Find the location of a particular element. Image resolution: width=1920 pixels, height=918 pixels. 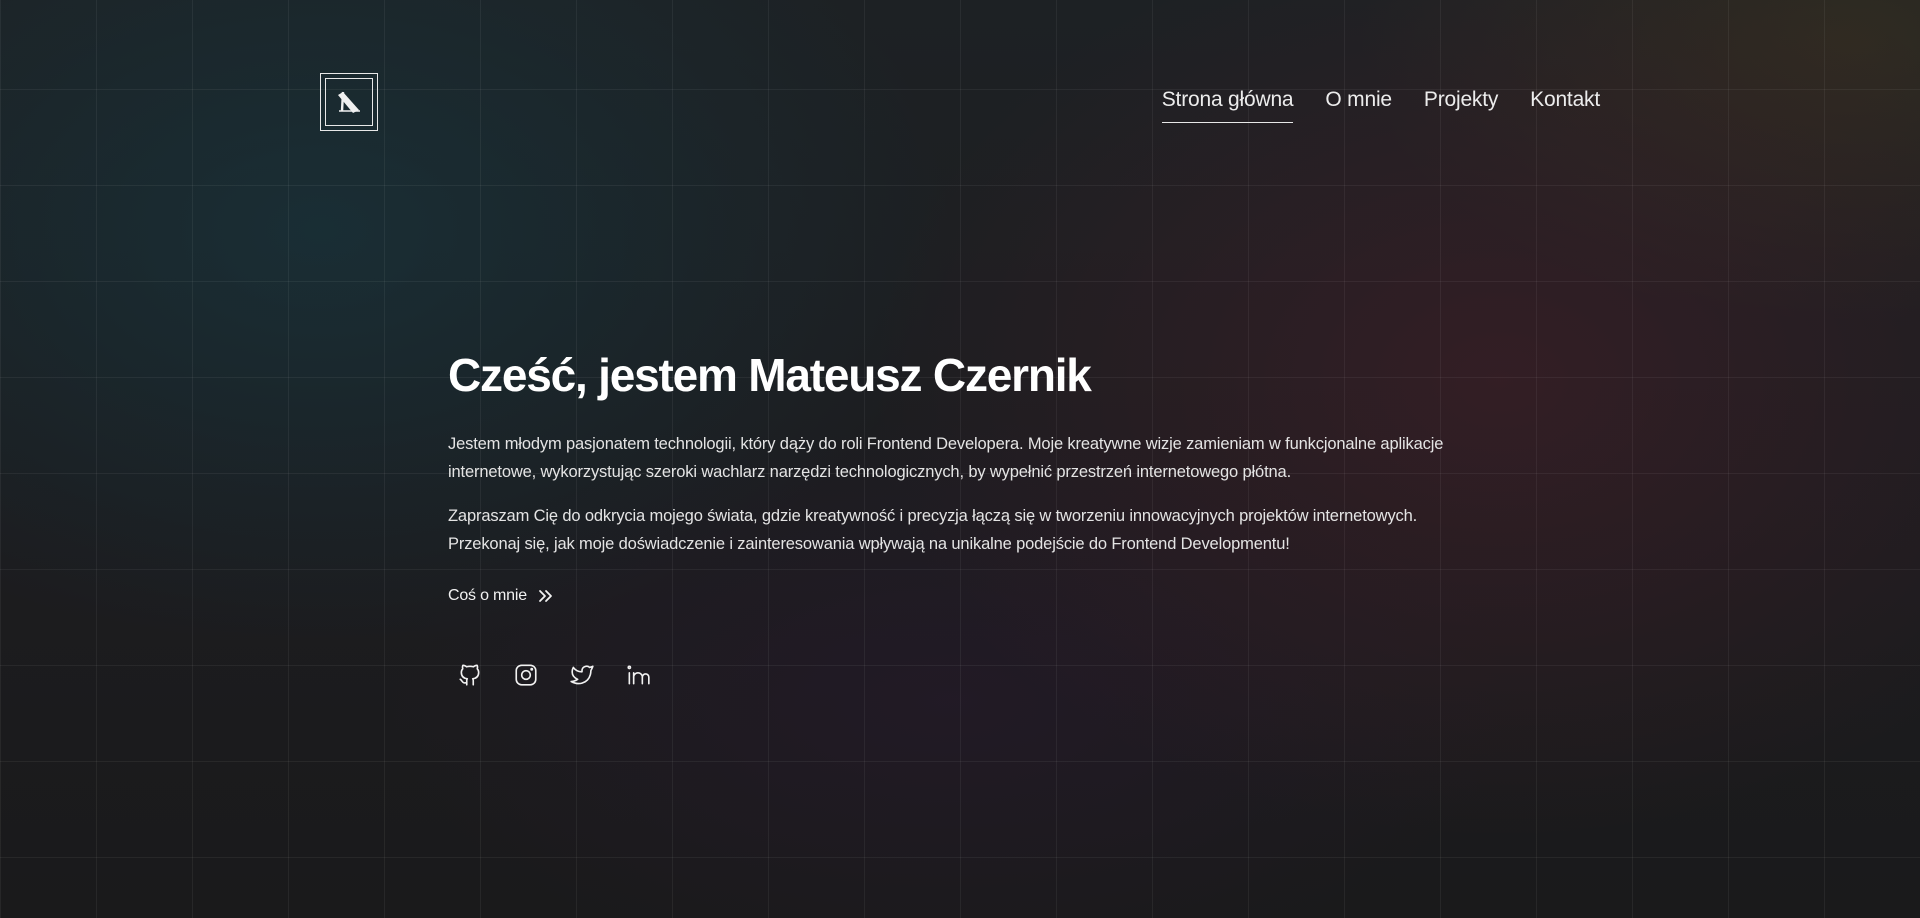

linkedin-icon is located at coordinates (638, 675).